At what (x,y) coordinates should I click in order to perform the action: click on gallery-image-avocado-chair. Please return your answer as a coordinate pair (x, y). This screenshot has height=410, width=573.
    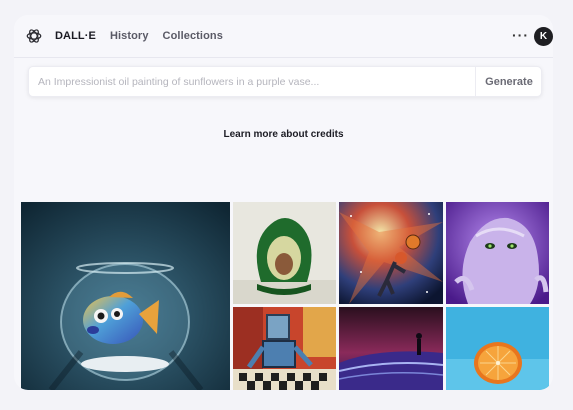
    Looking at the image, I should click on (284, 253).